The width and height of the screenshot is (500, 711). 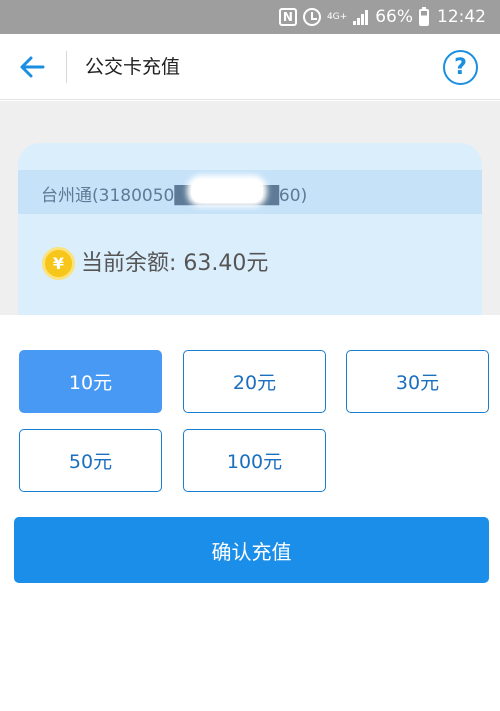 What do you see at coordinates (287, 17) in the screenshot?
I see `nfc-icon: N` at bounding box center [287, 17].